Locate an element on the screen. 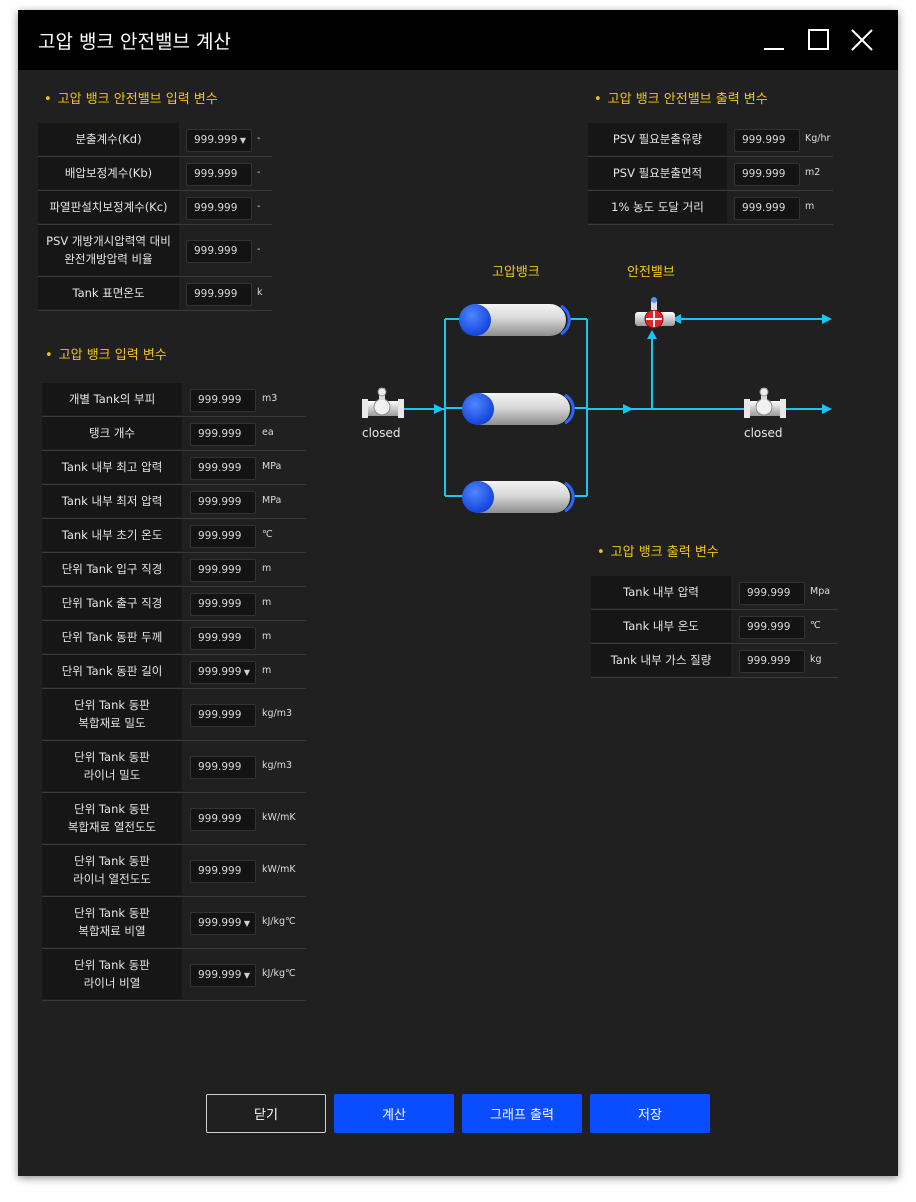  param-row: 단위 Tank 동판 두께 999.999 m is located at coordinates (174, 638).